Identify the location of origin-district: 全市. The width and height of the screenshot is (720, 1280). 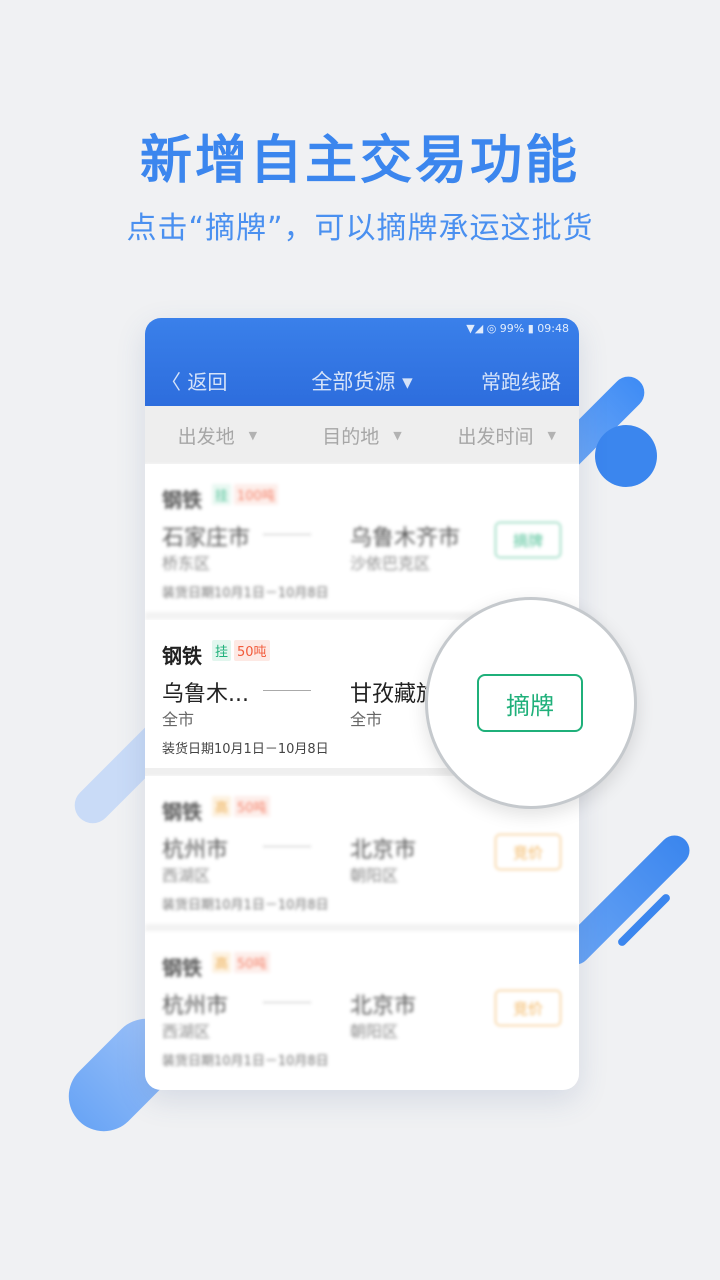
(178, 719).